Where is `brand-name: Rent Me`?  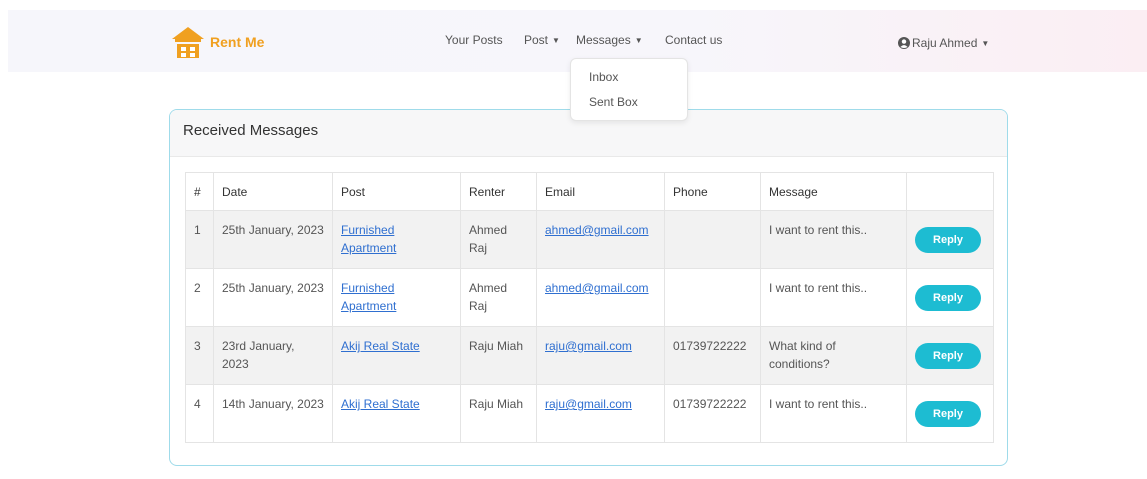 brand-name: Rent Me is located at coordinates (237, 42).